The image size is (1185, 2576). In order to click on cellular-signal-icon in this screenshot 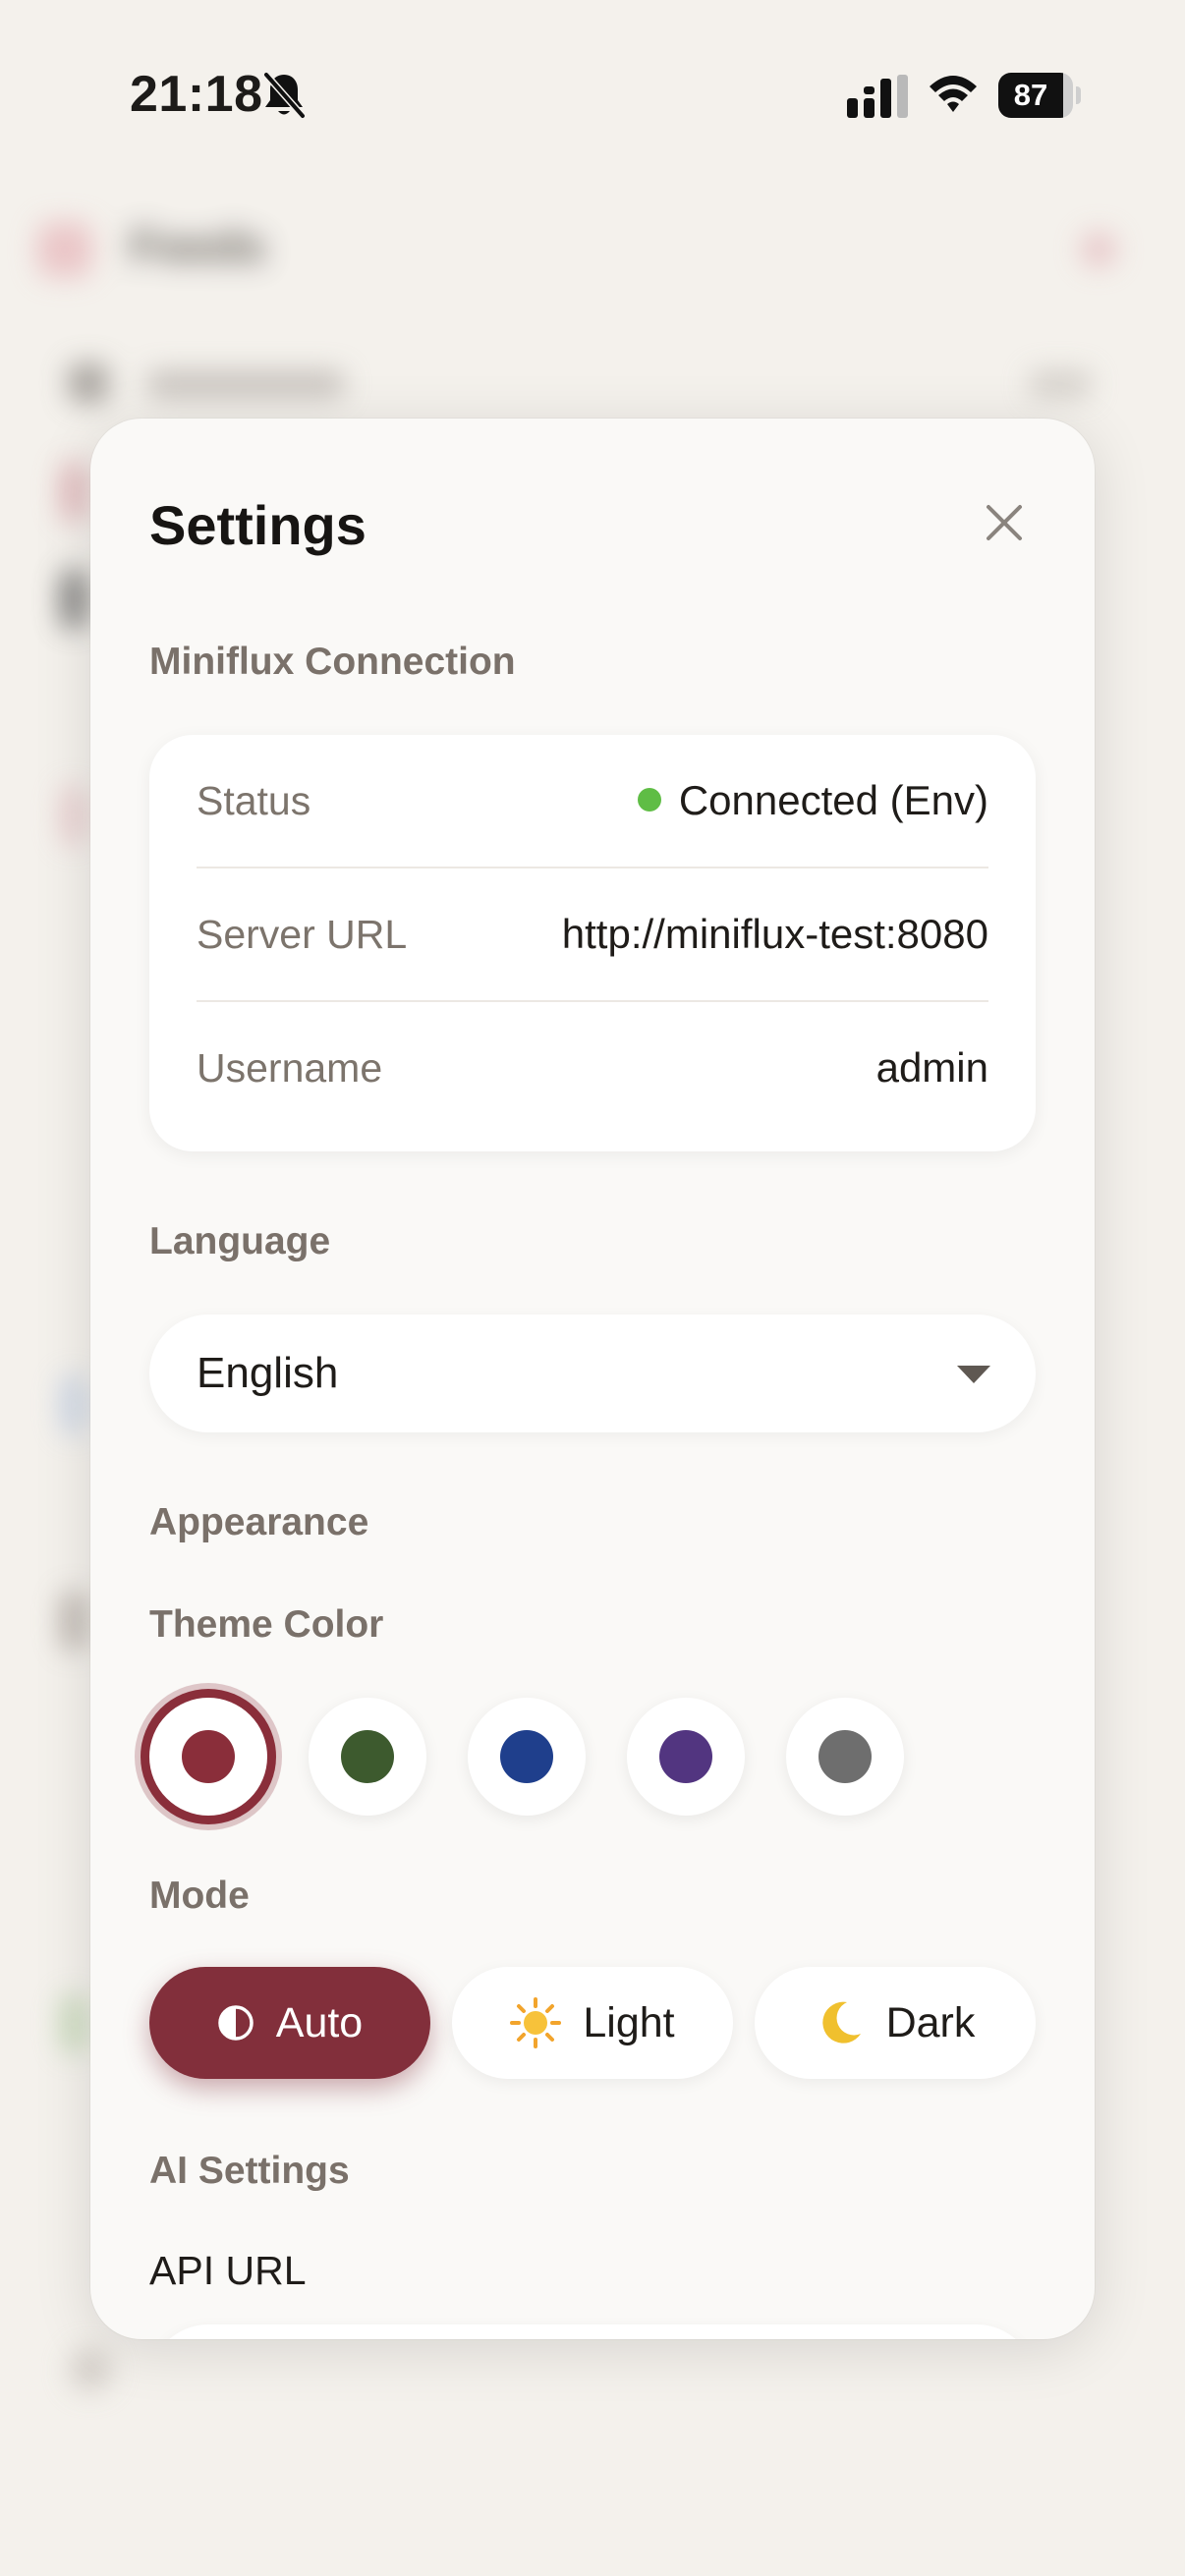, I will do `click(878, 96)`.